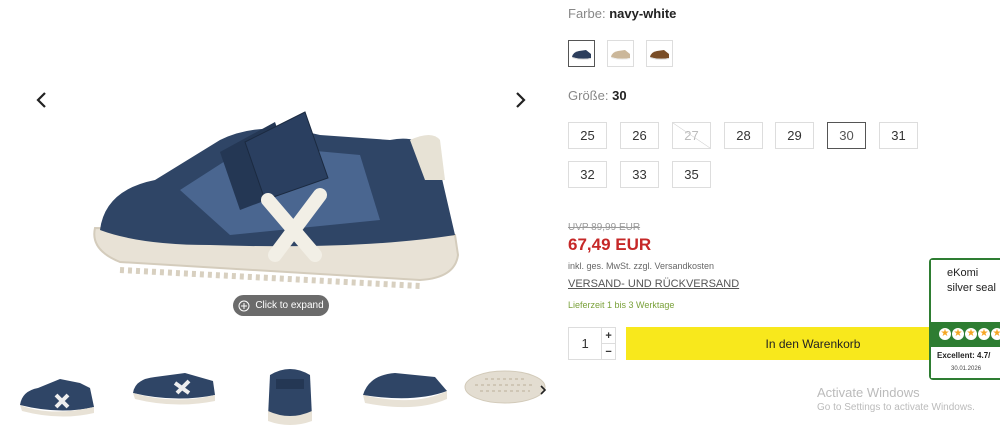 The image size is (1000, 439). Describe the element at coordinates (743, 135) in the screenshot. I see `size-option-28: 28` at that location.